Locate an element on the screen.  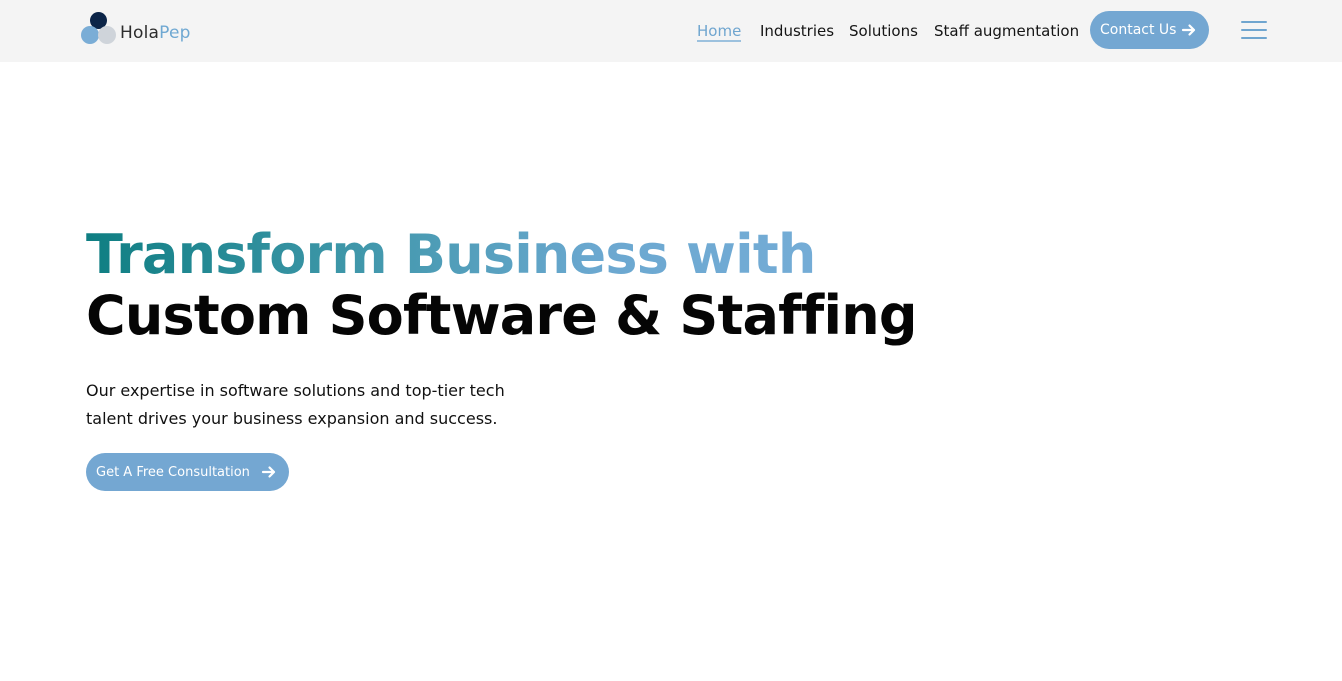
free-consultation-button: Get A Free Consultation is located at coordinates (187, 472).